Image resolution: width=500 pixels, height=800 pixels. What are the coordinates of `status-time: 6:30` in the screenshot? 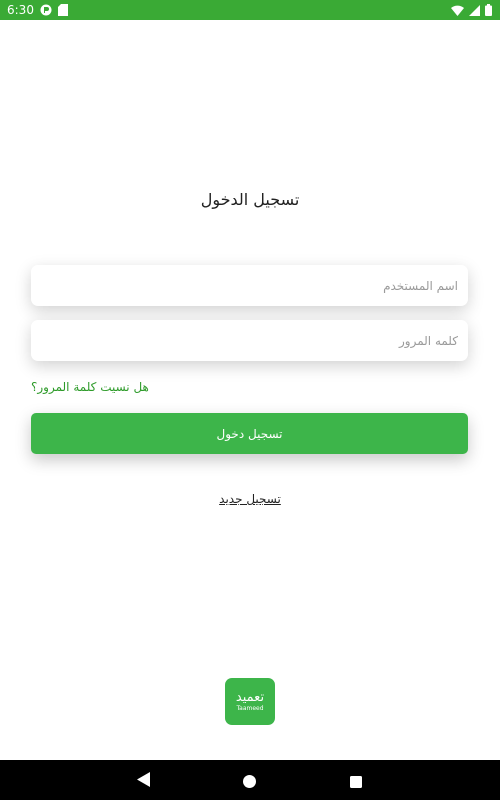 It's located at (20, 10).